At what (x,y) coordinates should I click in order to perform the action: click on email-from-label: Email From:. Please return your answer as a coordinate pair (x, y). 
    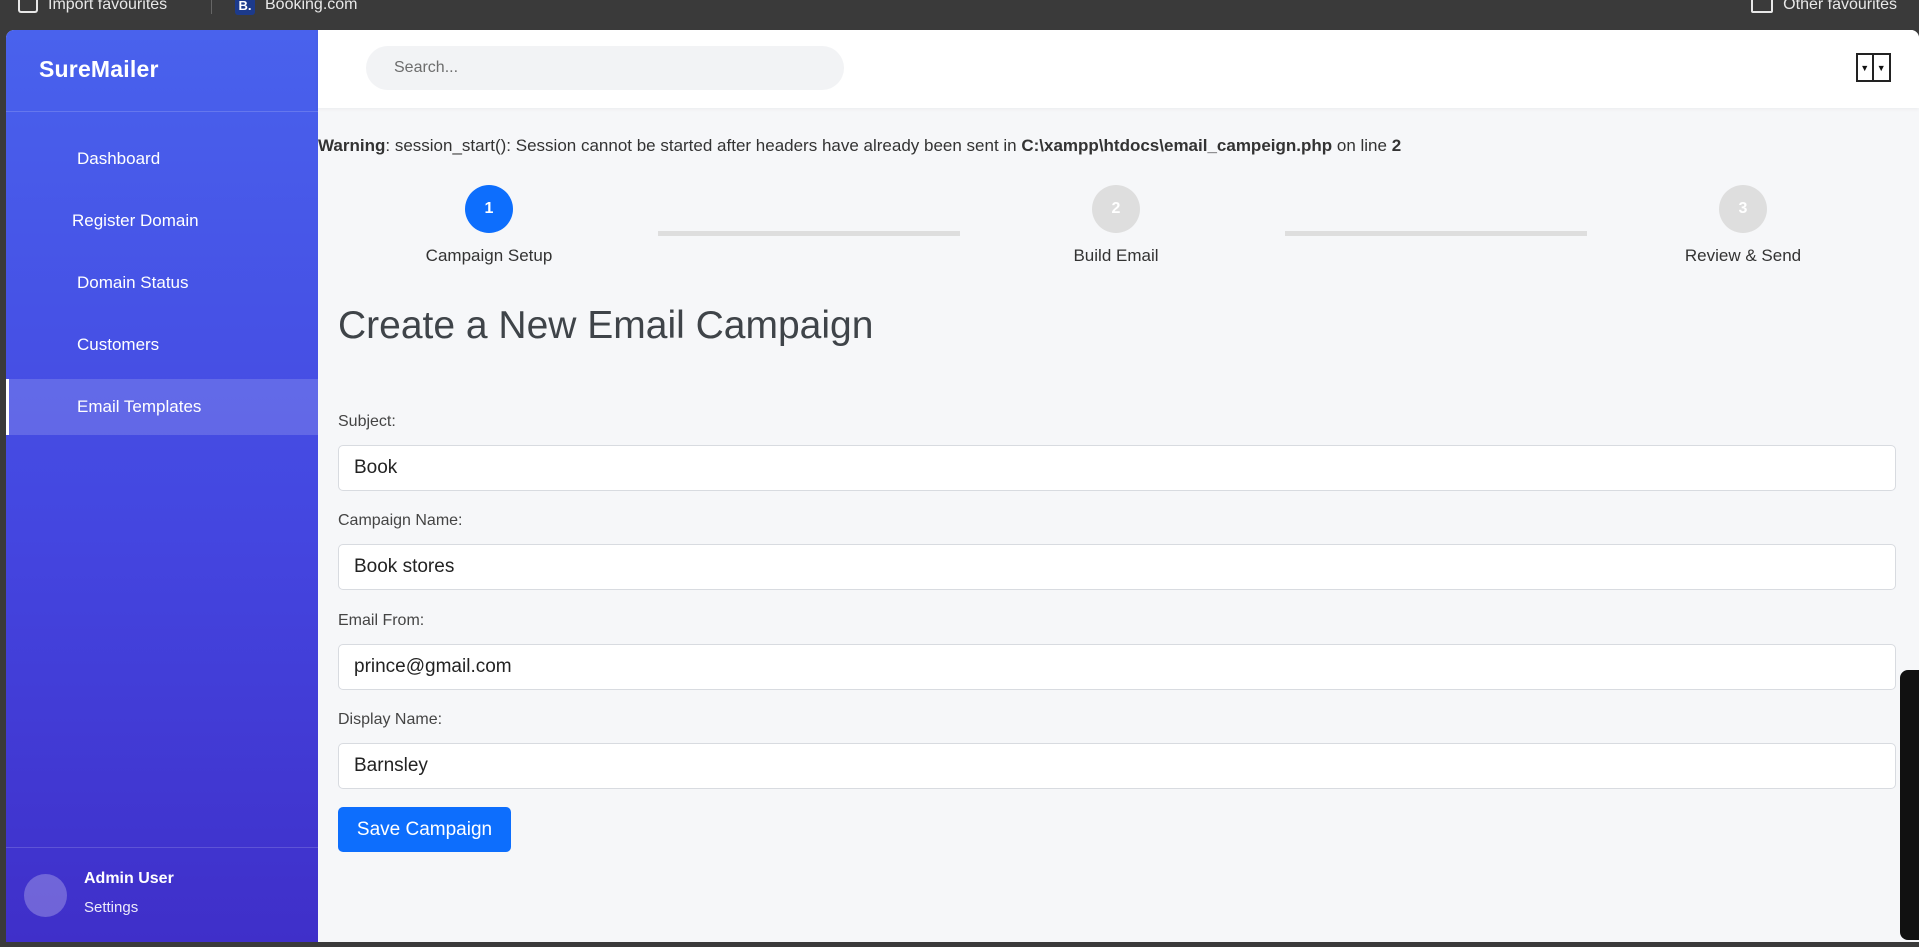
    Looking at the image, I should click on (381, 620).